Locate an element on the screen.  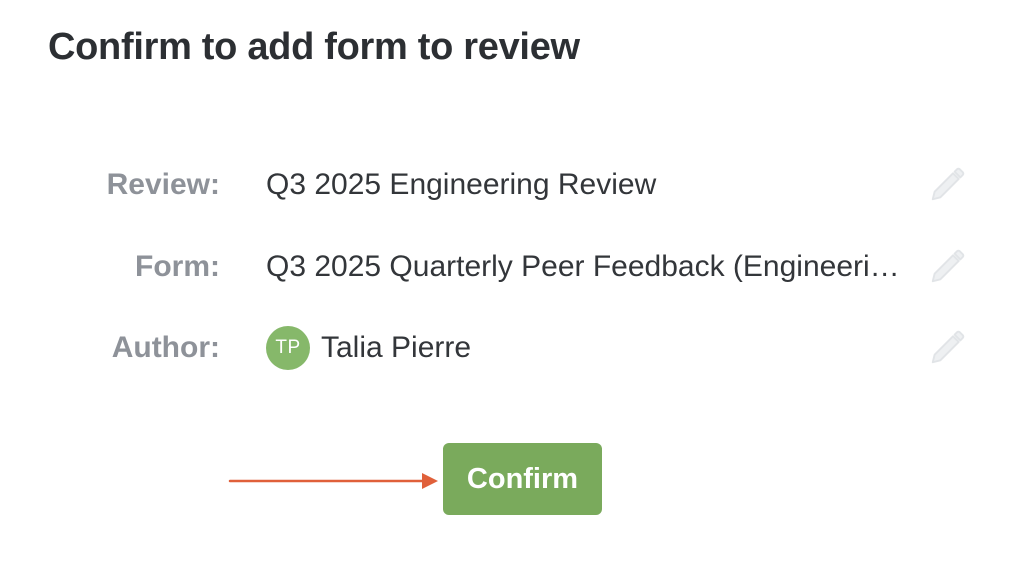
annotation-arrow-icon is located at coordinates (333, 481).